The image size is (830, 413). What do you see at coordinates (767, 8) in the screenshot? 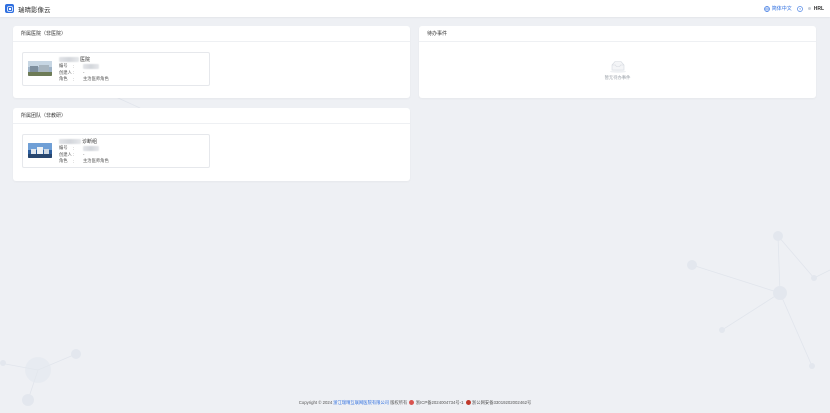
I see `globe-icon` at bounding box center [767, 8].